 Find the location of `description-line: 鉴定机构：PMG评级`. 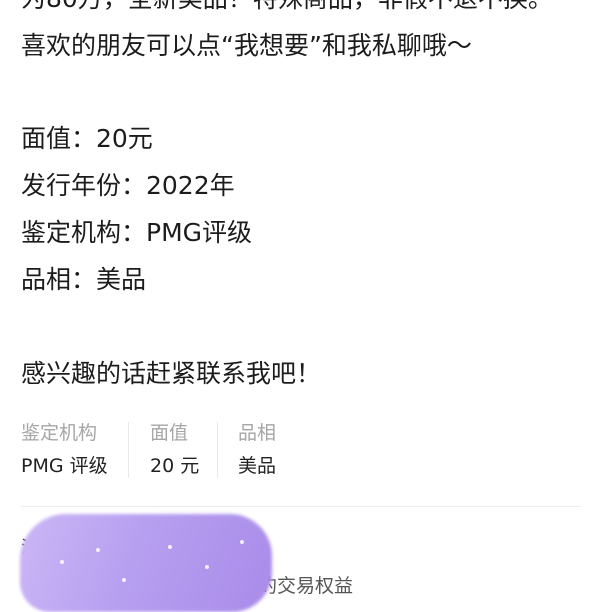

description-line: 鉴定机构：PMG评级 is located at coordinates (137, 232).